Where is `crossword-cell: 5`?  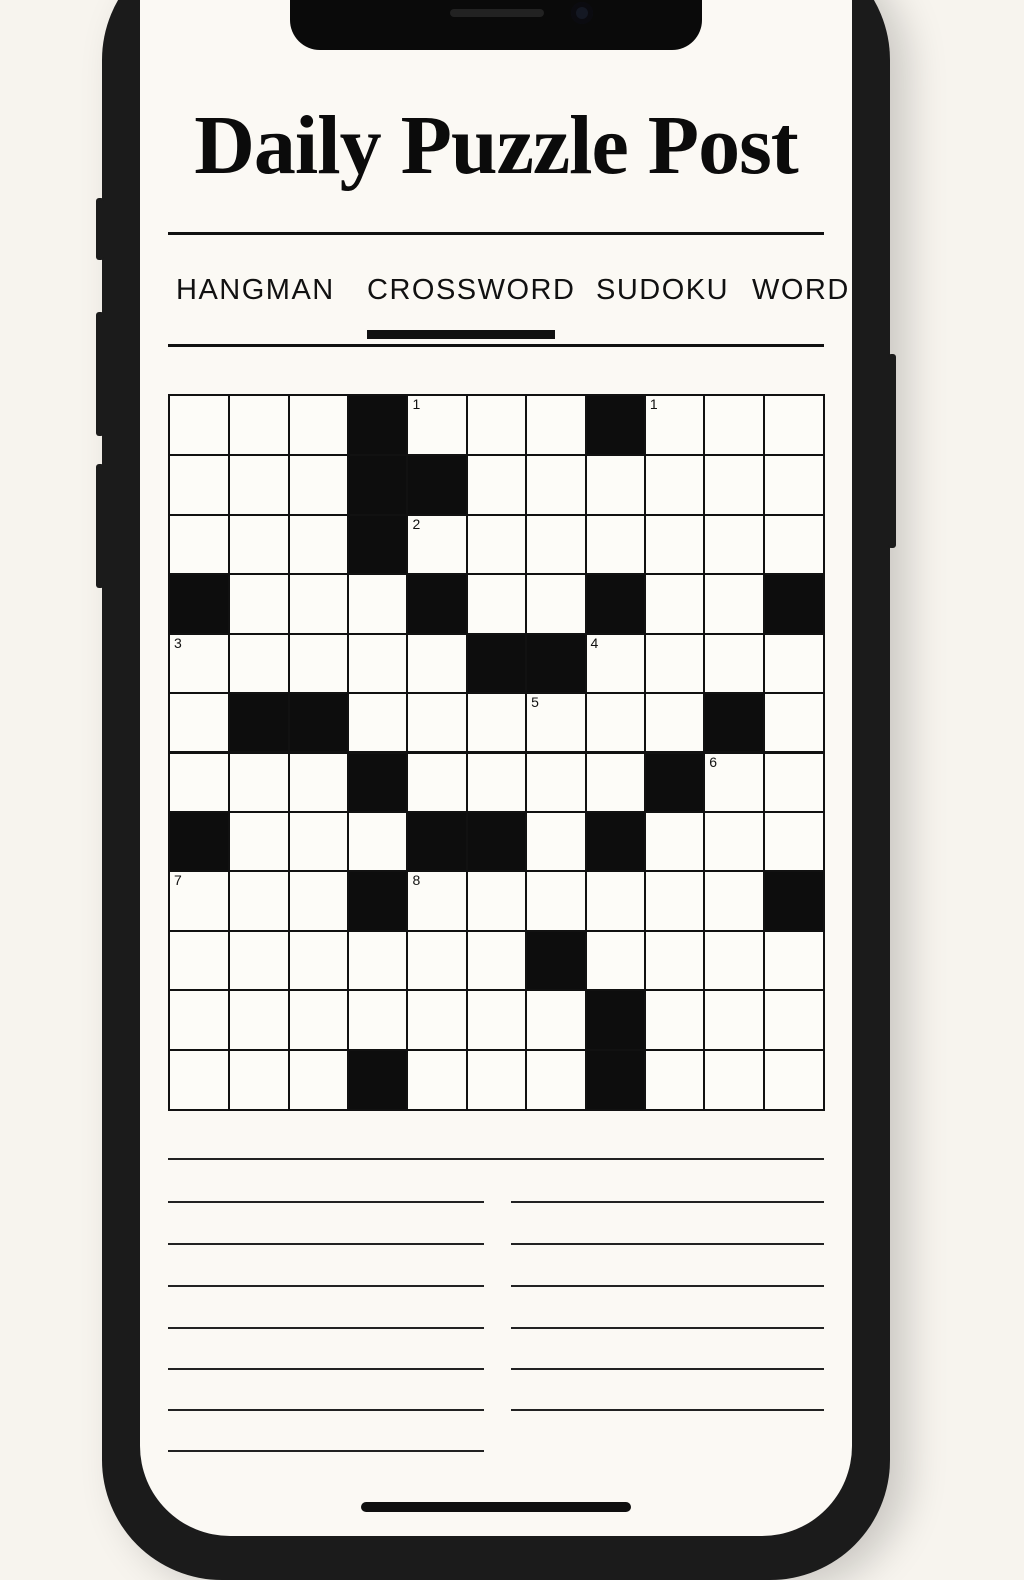 crossword-cell: 5 is located at coordinates (556, 723).